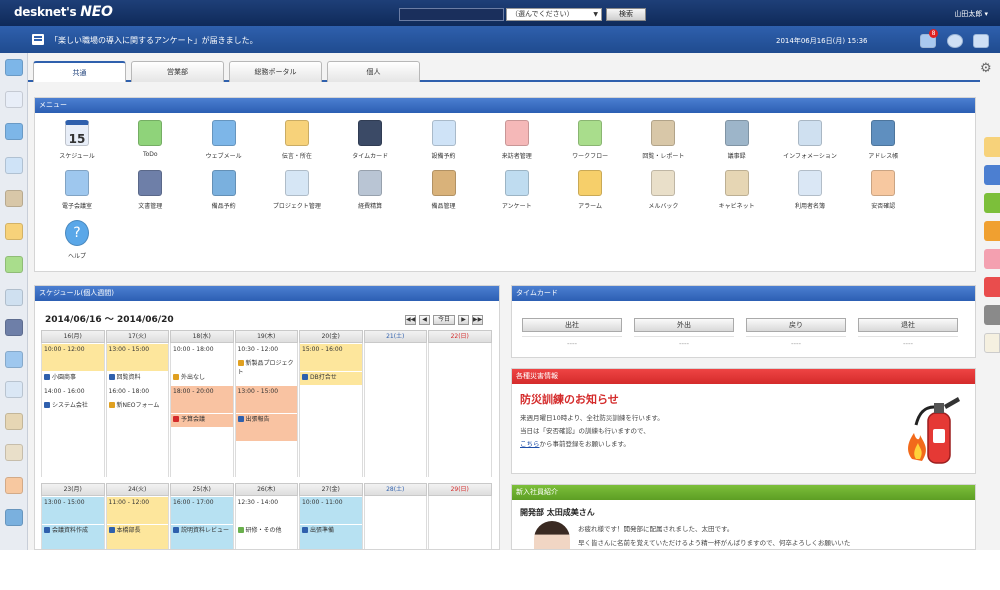  What do you see at coordinates (266, 371) in the screenshot?
I see `schedule-event: 新製品プロジェクト` at bounding box center [266, 371].